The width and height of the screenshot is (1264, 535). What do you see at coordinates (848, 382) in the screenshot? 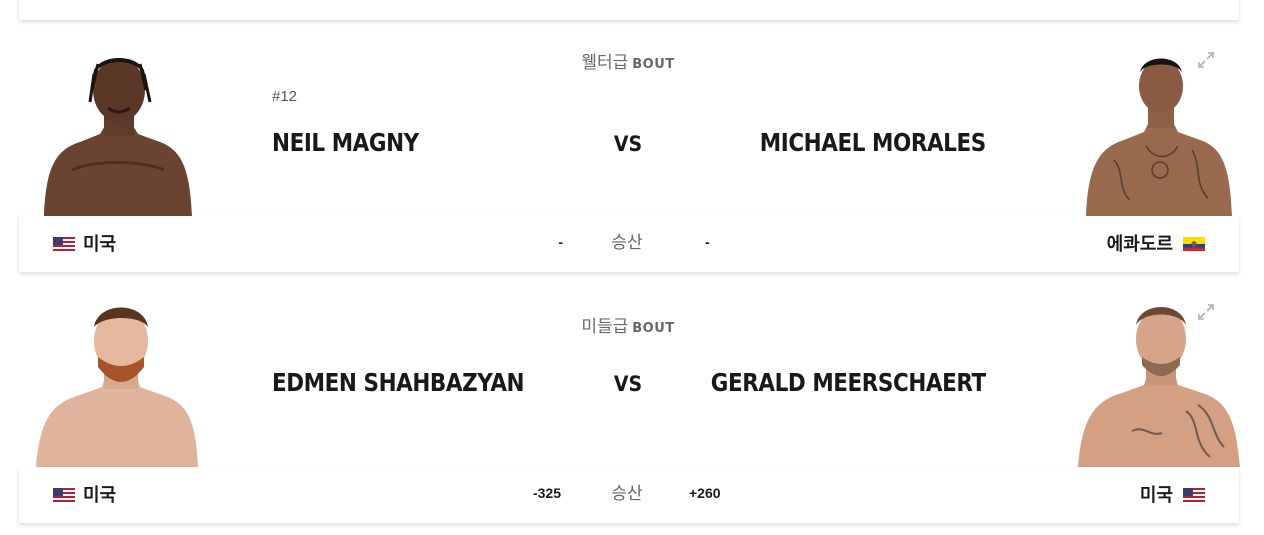
I see `fighter-name-right: GERALD MEERSCHAERT` at bounding box center [848, 382].